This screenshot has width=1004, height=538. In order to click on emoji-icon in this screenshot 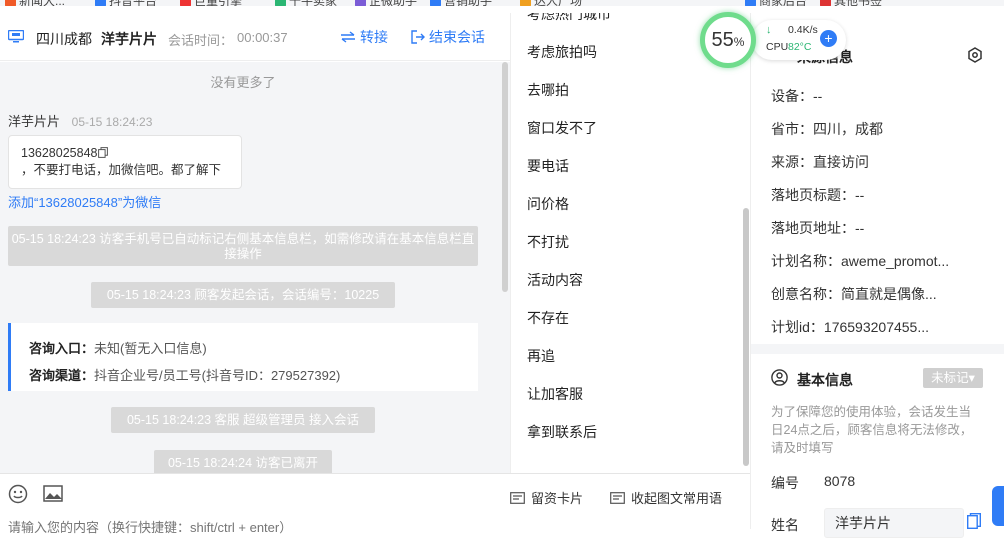, I will do `click(18, 494)`.